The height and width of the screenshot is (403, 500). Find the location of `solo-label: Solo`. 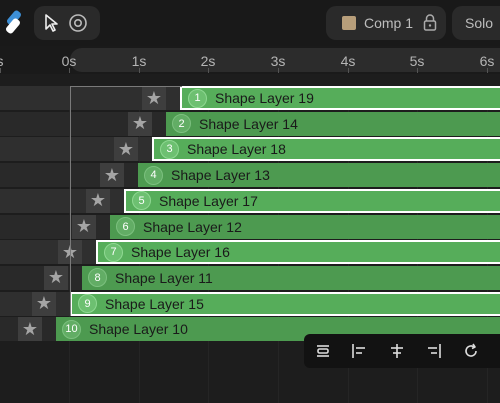

solo-label: Solo is located at coordinates (479, 23).